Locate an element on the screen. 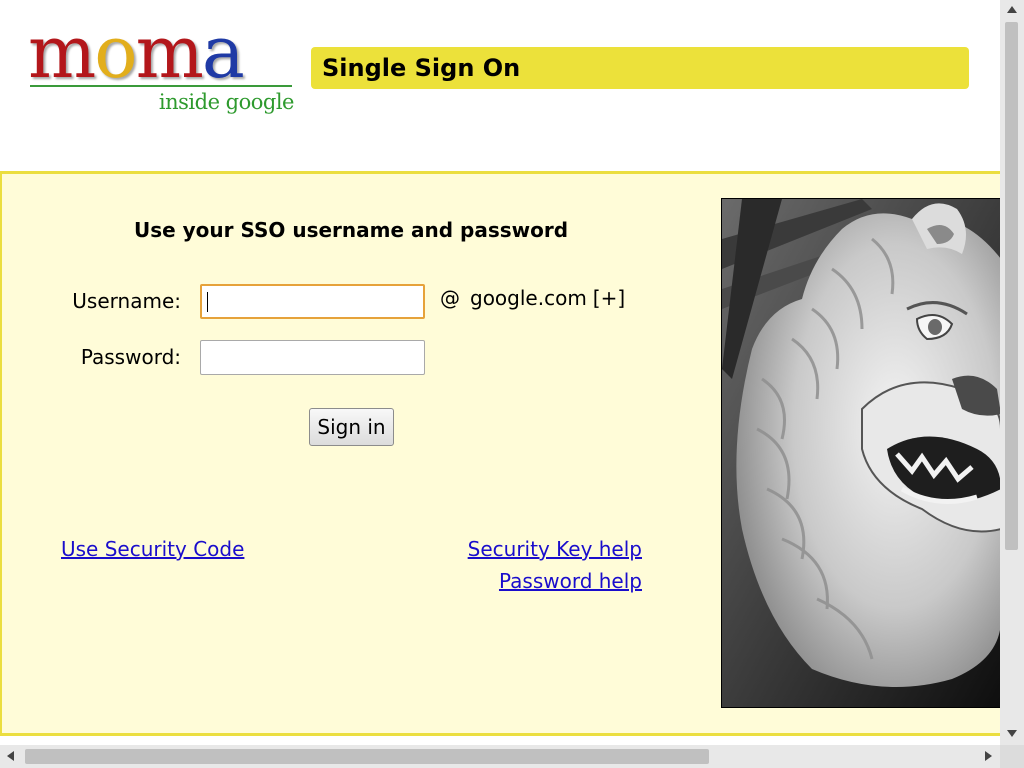  username-input is located at coordinates (312, 301).